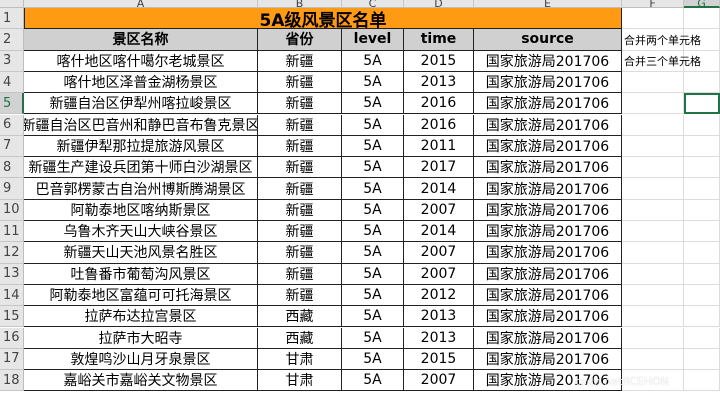 The image size is (720, 402). What do you see at coordinates (439, 82) in the screenshot?
I see `table-cell: 2013` at bounding box center [439, 82].